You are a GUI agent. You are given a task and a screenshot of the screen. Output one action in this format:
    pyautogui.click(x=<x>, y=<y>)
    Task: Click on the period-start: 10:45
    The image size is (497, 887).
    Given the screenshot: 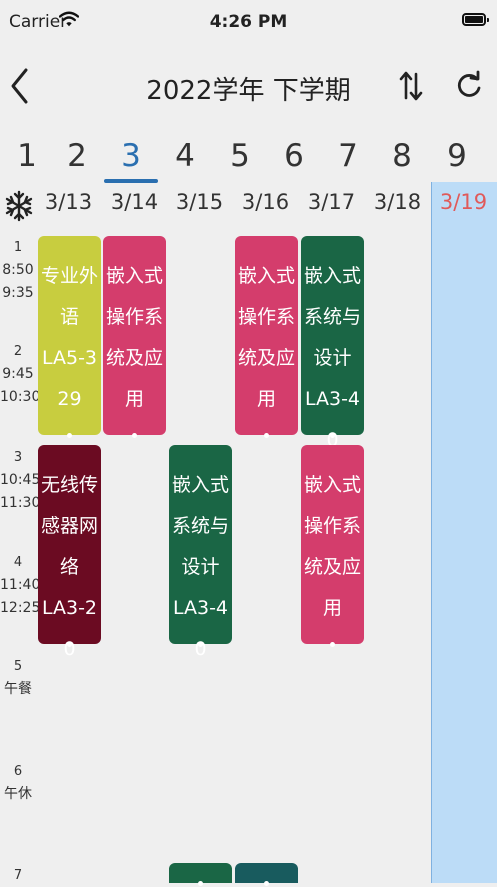 What is the action you would take?
    pyautogui.click(x=20, y=480)
    